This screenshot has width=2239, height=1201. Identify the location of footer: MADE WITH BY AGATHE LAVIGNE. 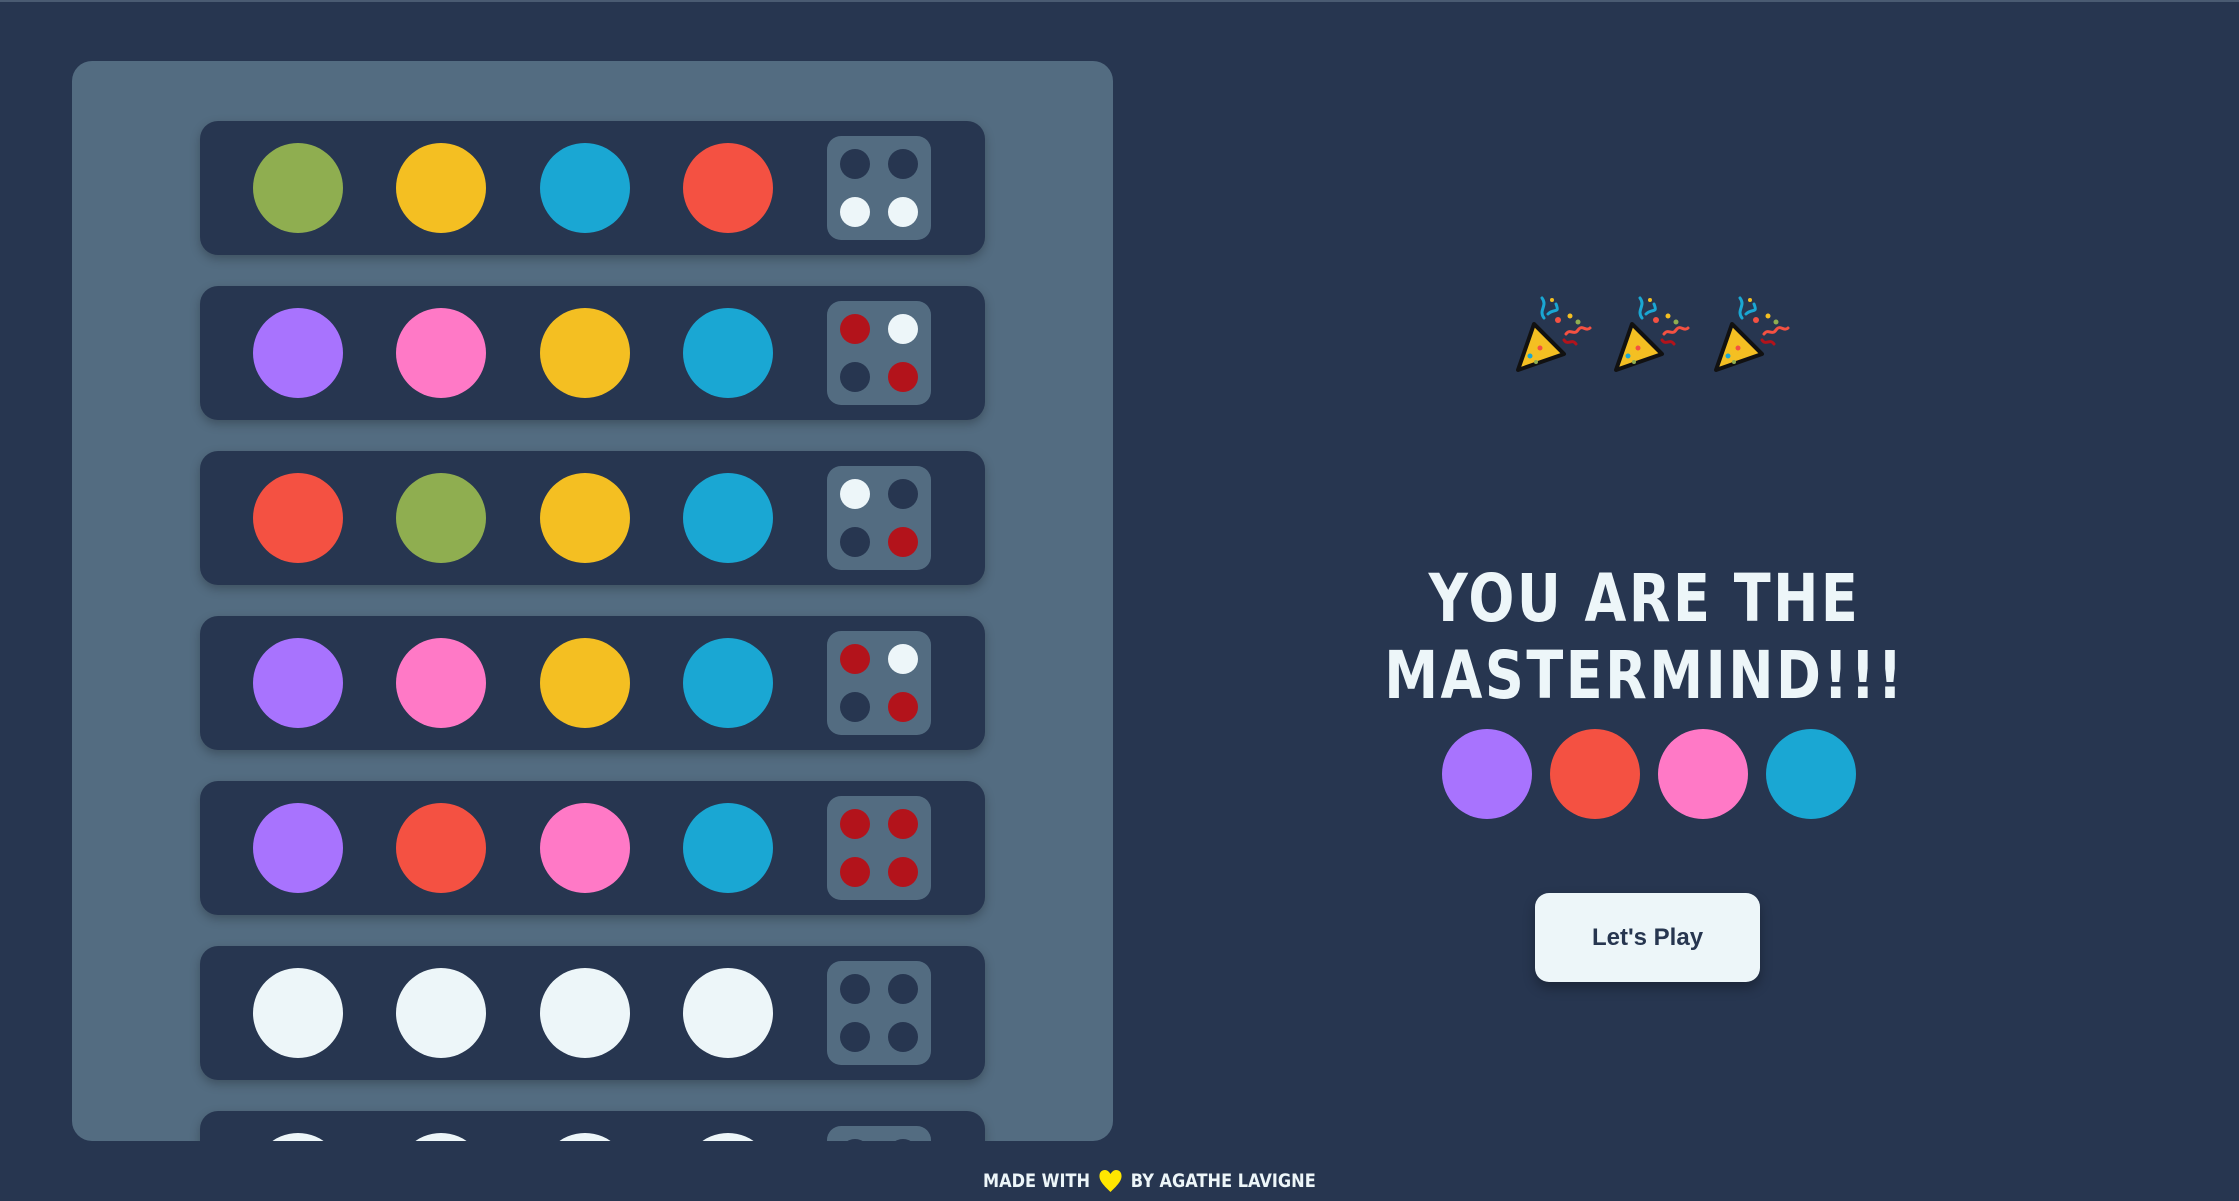
(1149, 1181).